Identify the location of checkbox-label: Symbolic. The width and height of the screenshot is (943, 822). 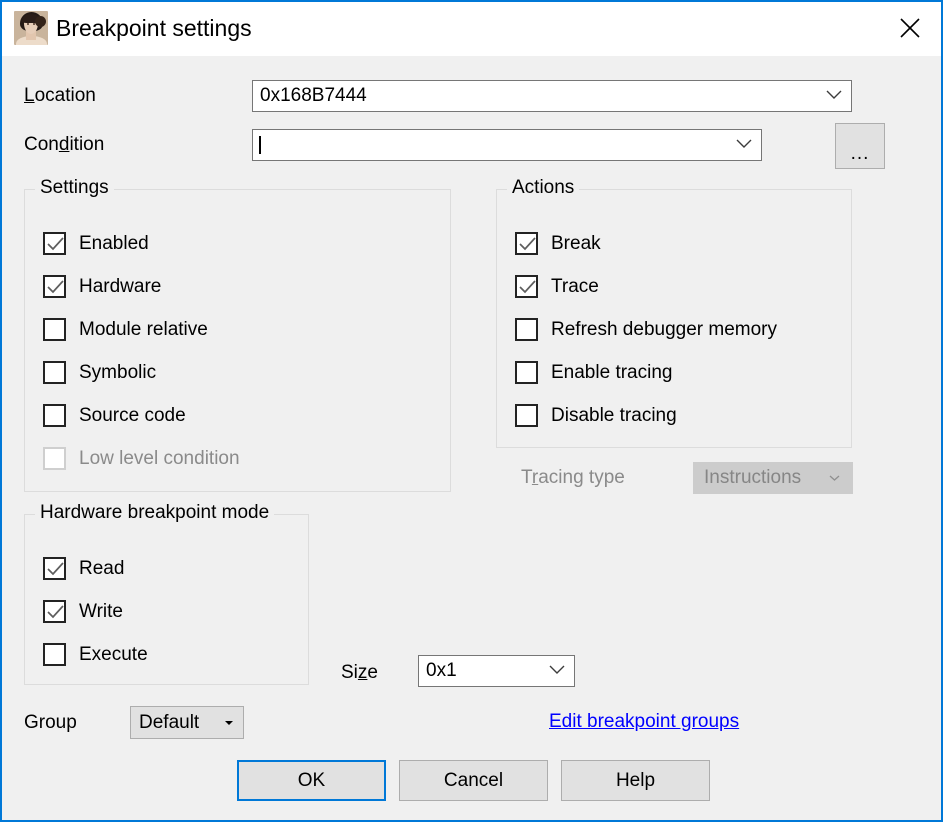
(118, 372).